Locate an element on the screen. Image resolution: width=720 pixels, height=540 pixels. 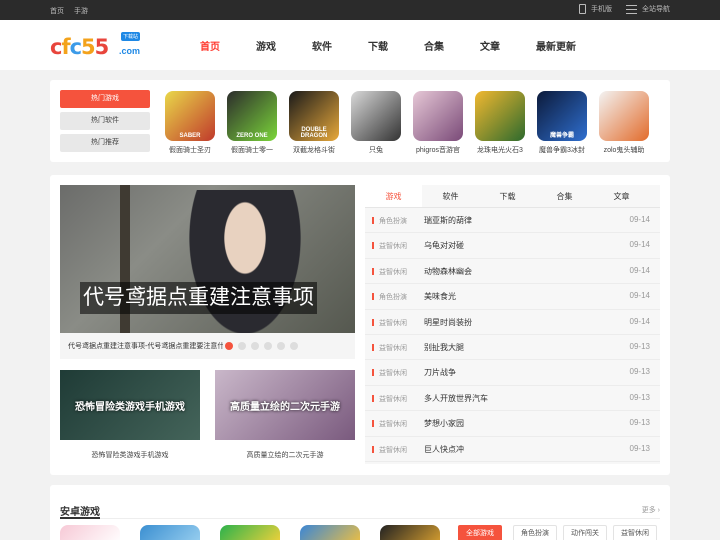
android-tag: 动作闯关 is located at coordinates (585, 532).